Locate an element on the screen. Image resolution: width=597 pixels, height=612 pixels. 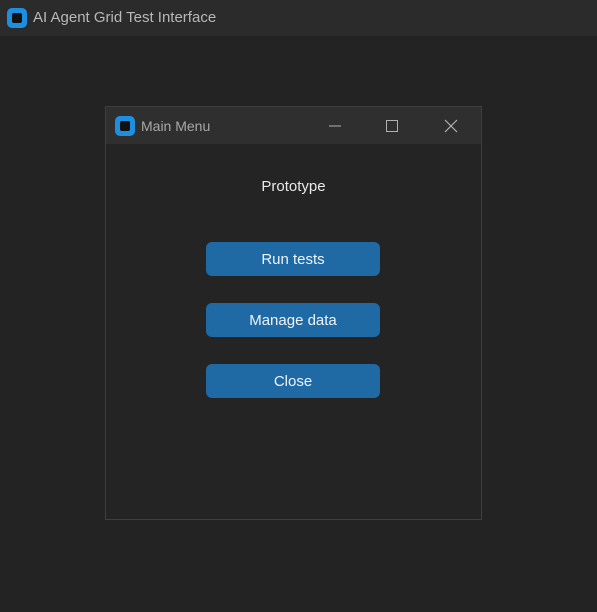
close-window-button is located at coordinates (451, 125).